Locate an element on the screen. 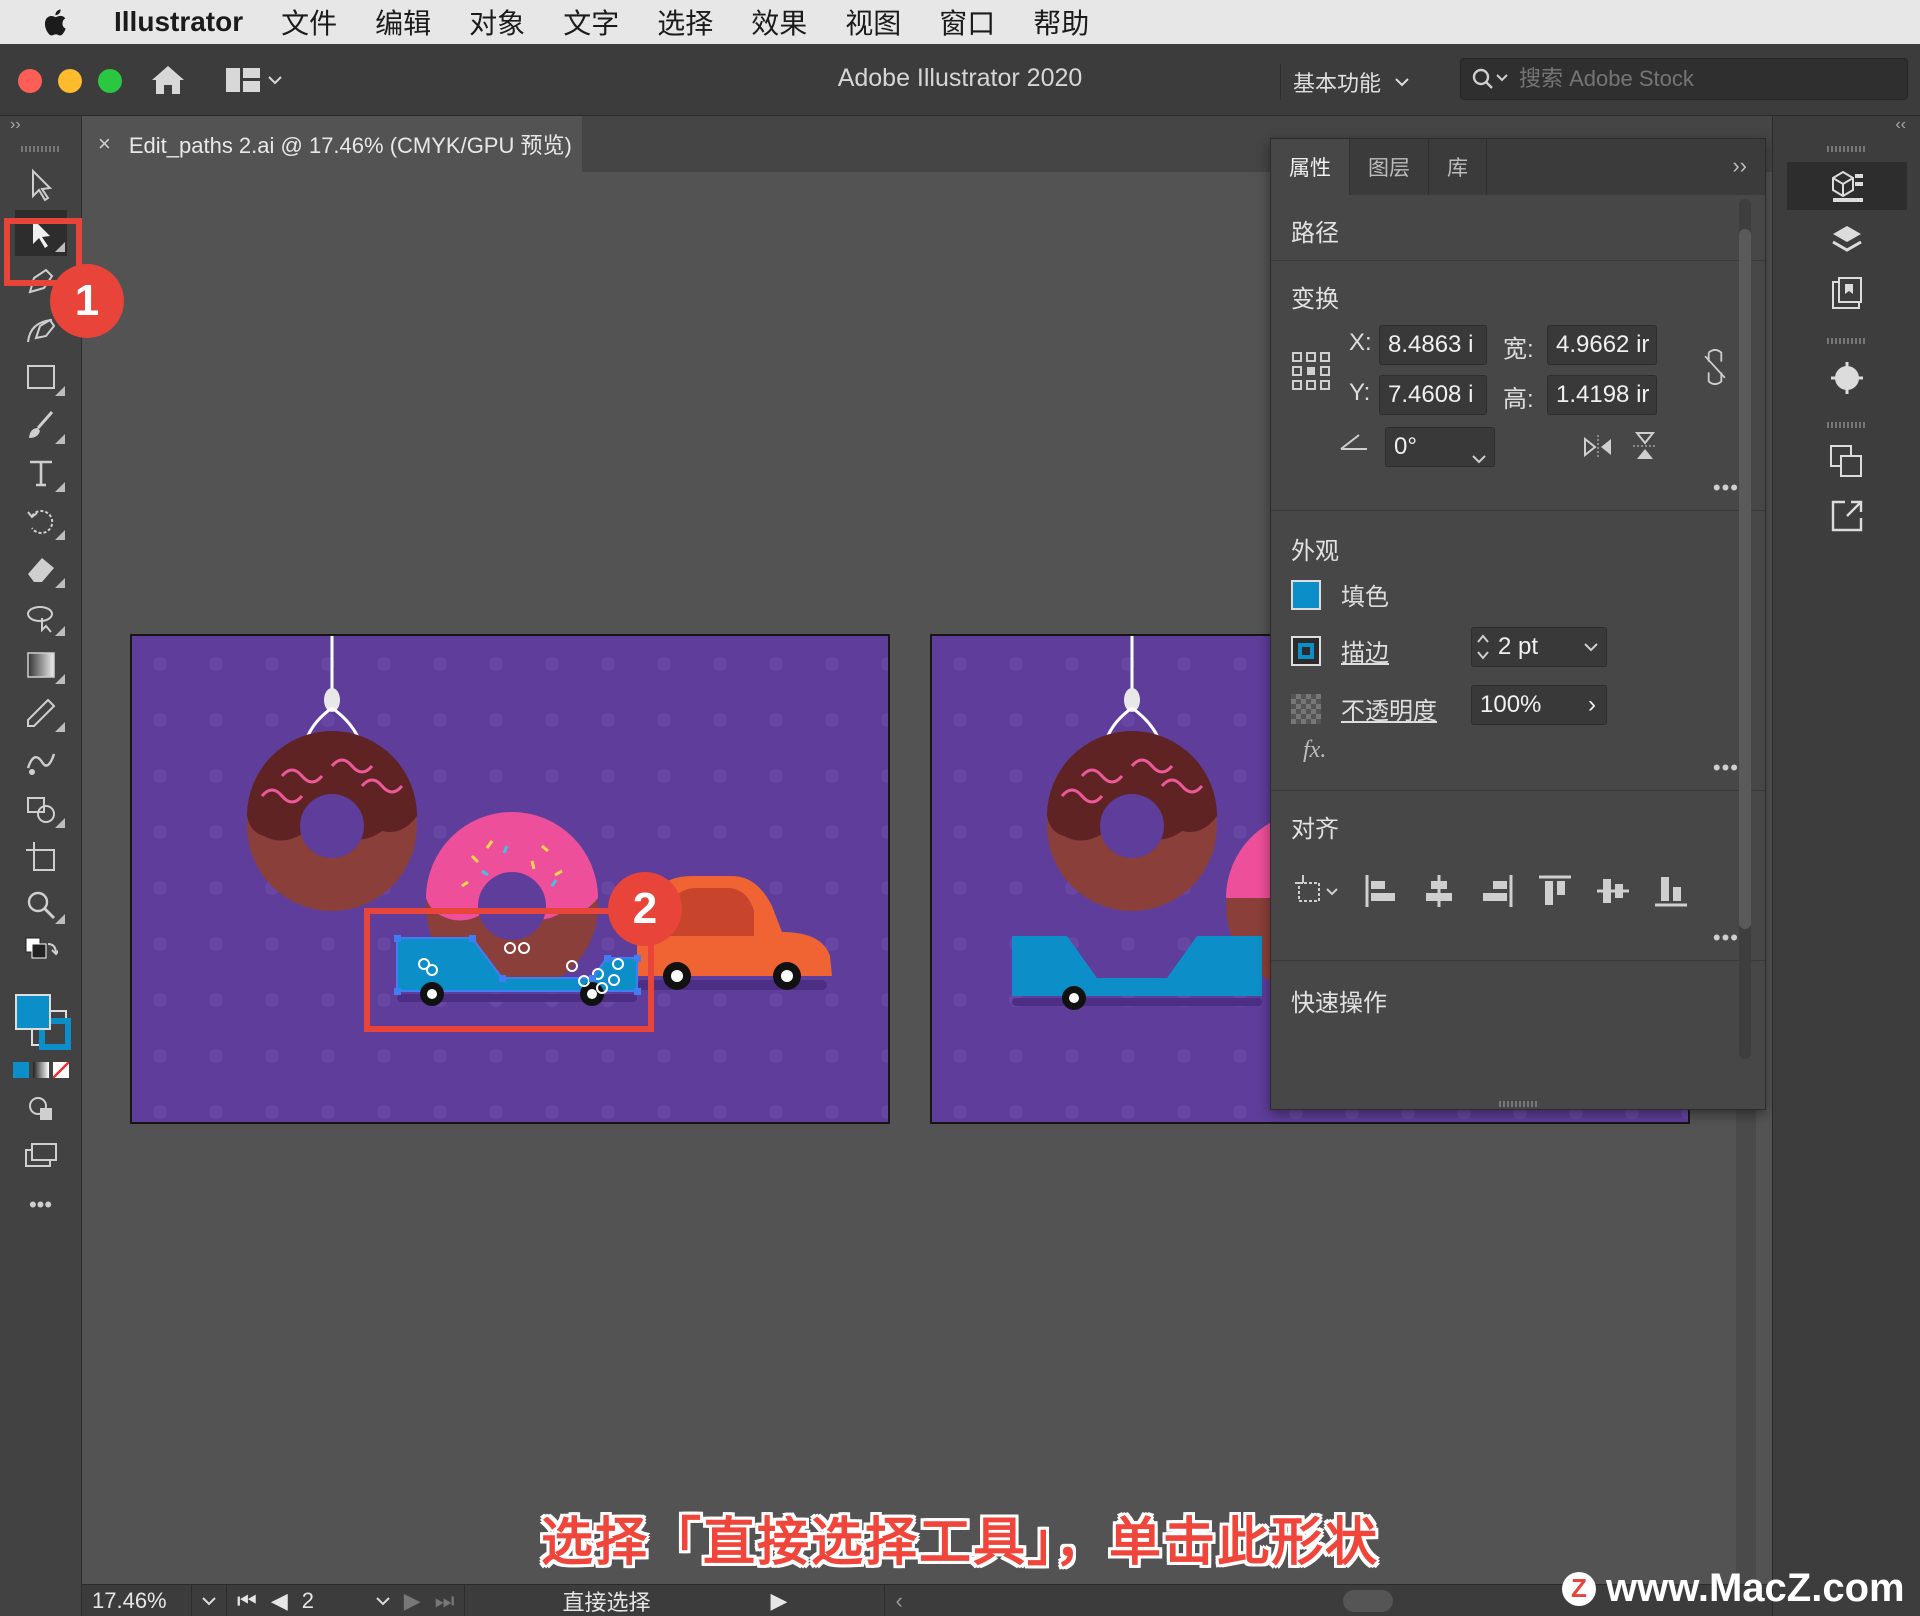  dock-artboards-button is located at coordinates (1847, 462).